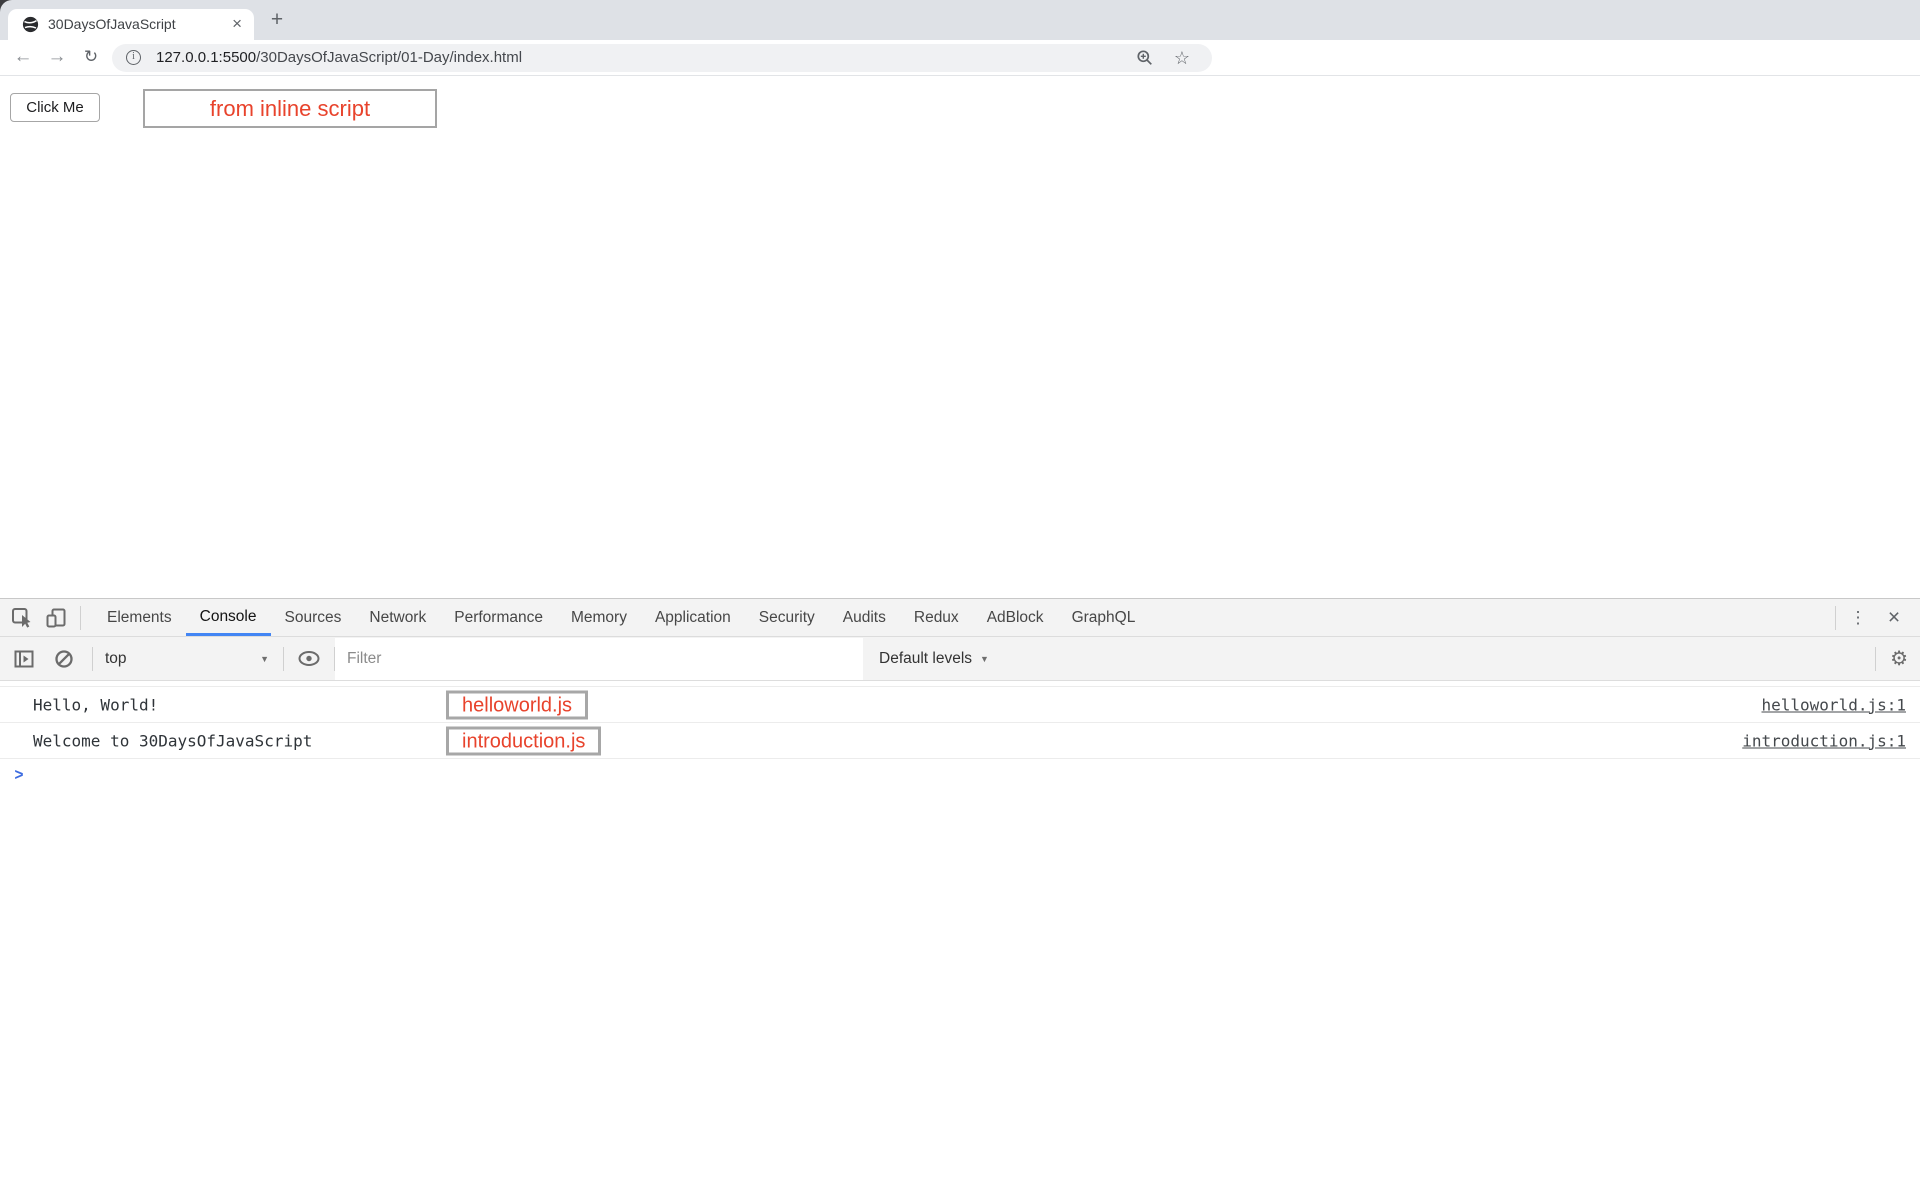 Image resolution: width=1920 pixels, height=1200 pixels. Describe the element at coordinates (397, 618) in the screenshot. I see `devtools-tab-network: Network` at that location.